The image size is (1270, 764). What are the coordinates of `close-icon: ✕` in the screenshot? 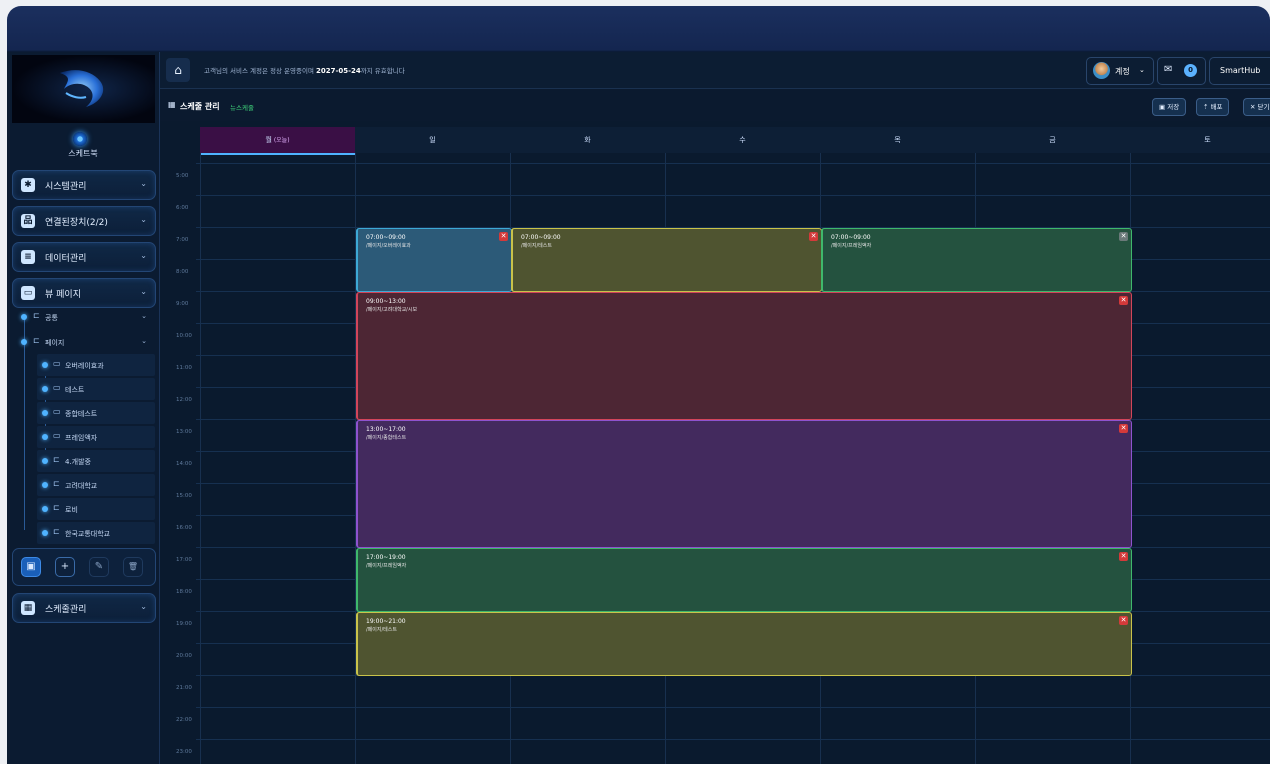 It's located at (1254, 107).